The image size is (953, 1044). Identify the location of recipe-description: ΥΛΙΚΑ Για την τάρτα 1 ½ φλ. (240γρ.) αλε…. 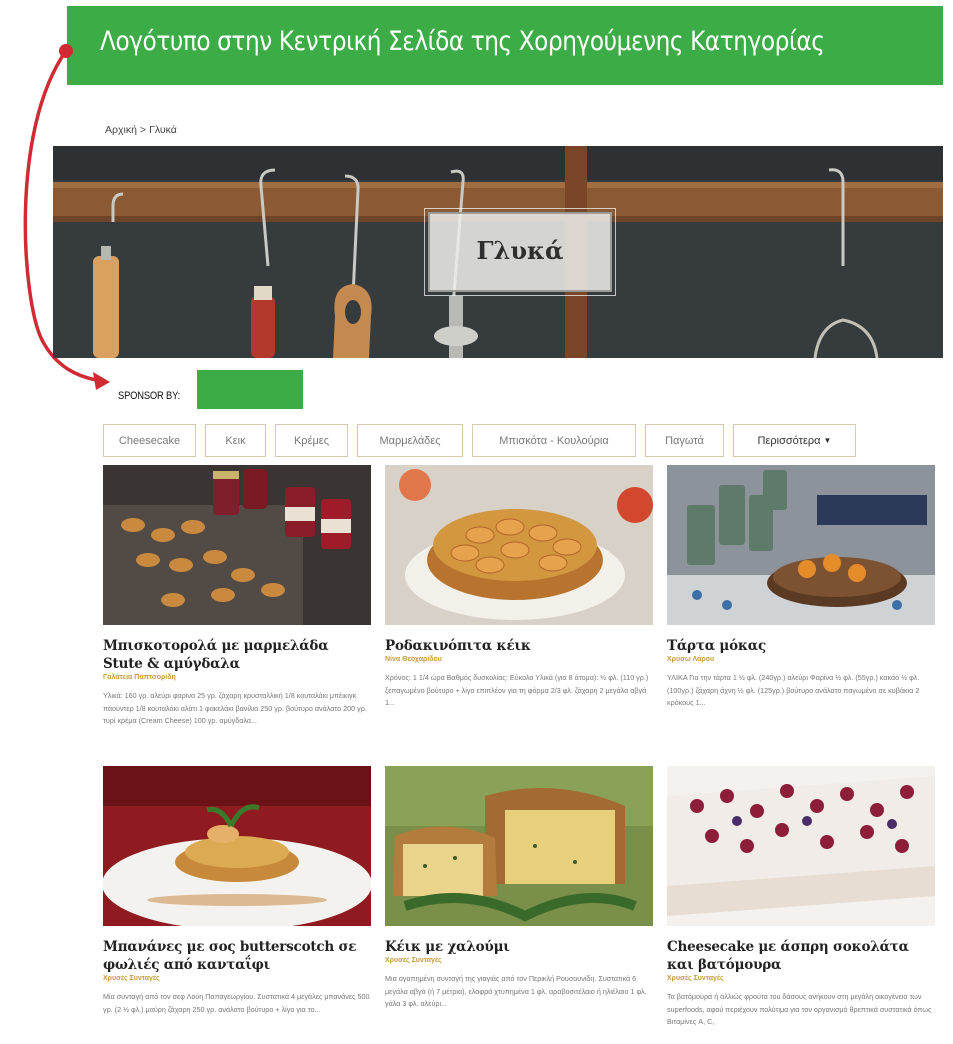
(793, 690).